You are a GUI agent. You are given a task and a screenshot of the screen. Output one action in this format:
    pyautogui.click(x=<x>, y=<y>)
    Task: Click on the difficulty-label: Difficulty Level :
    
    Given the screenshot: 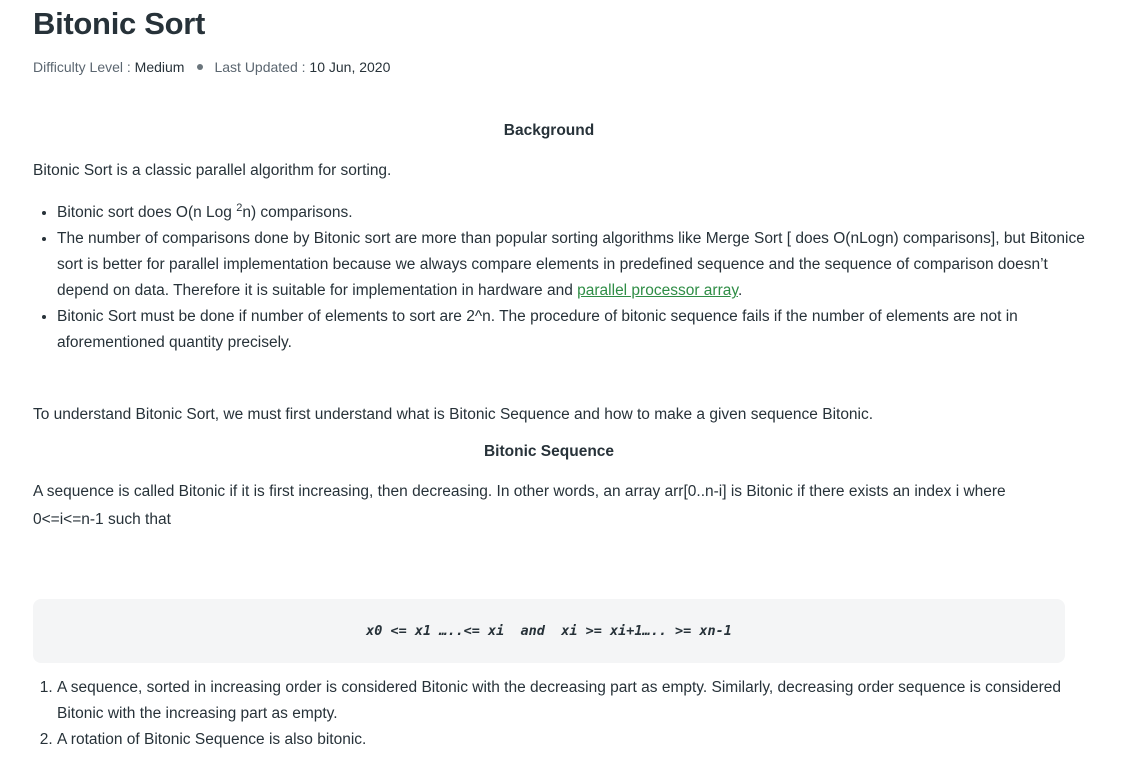 What is the action you would take?
    pyautogui.click(x=84, y=67)
    